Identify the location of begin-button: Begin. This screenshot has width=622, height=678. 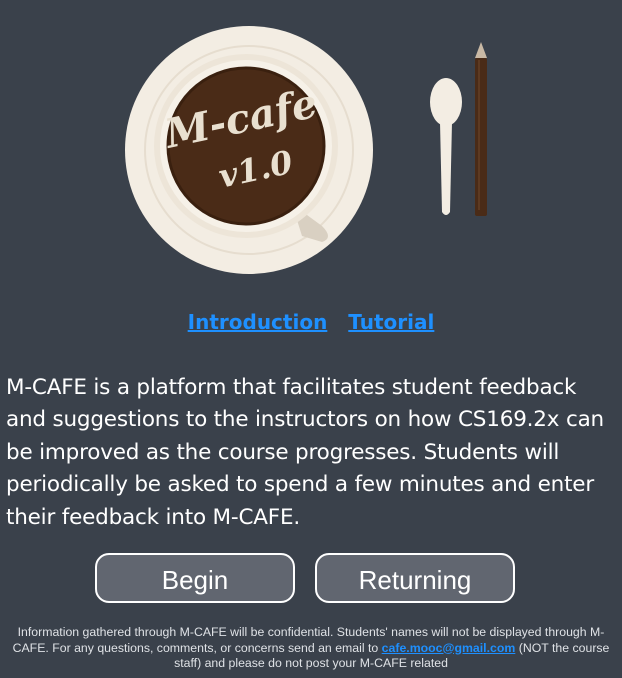
(195, 578).